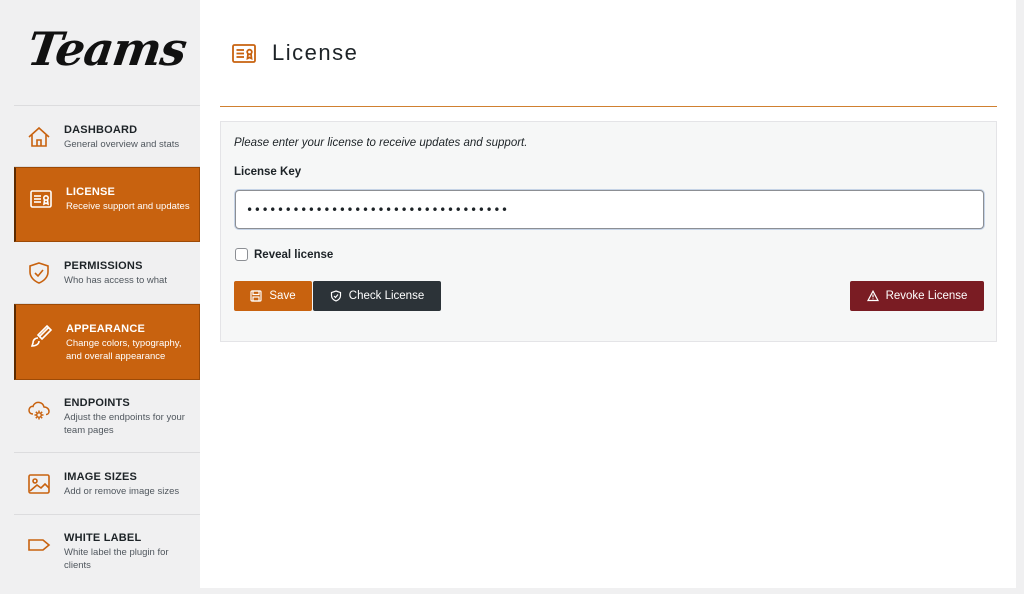 Image resolution: width=1024 pixels, height=594 pixels. I want to click on logo: Teams, so click(107, 53).